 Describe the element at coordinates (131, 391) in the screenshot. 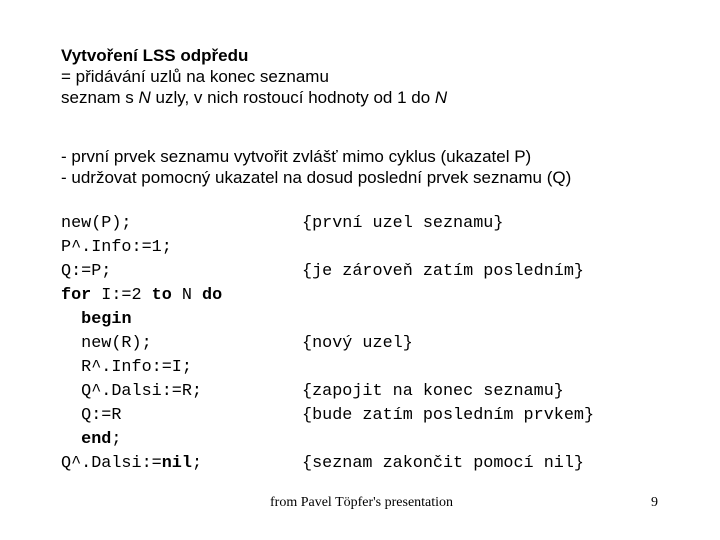

I see `code-line: Q^.Dalsi:=R;` at that location.